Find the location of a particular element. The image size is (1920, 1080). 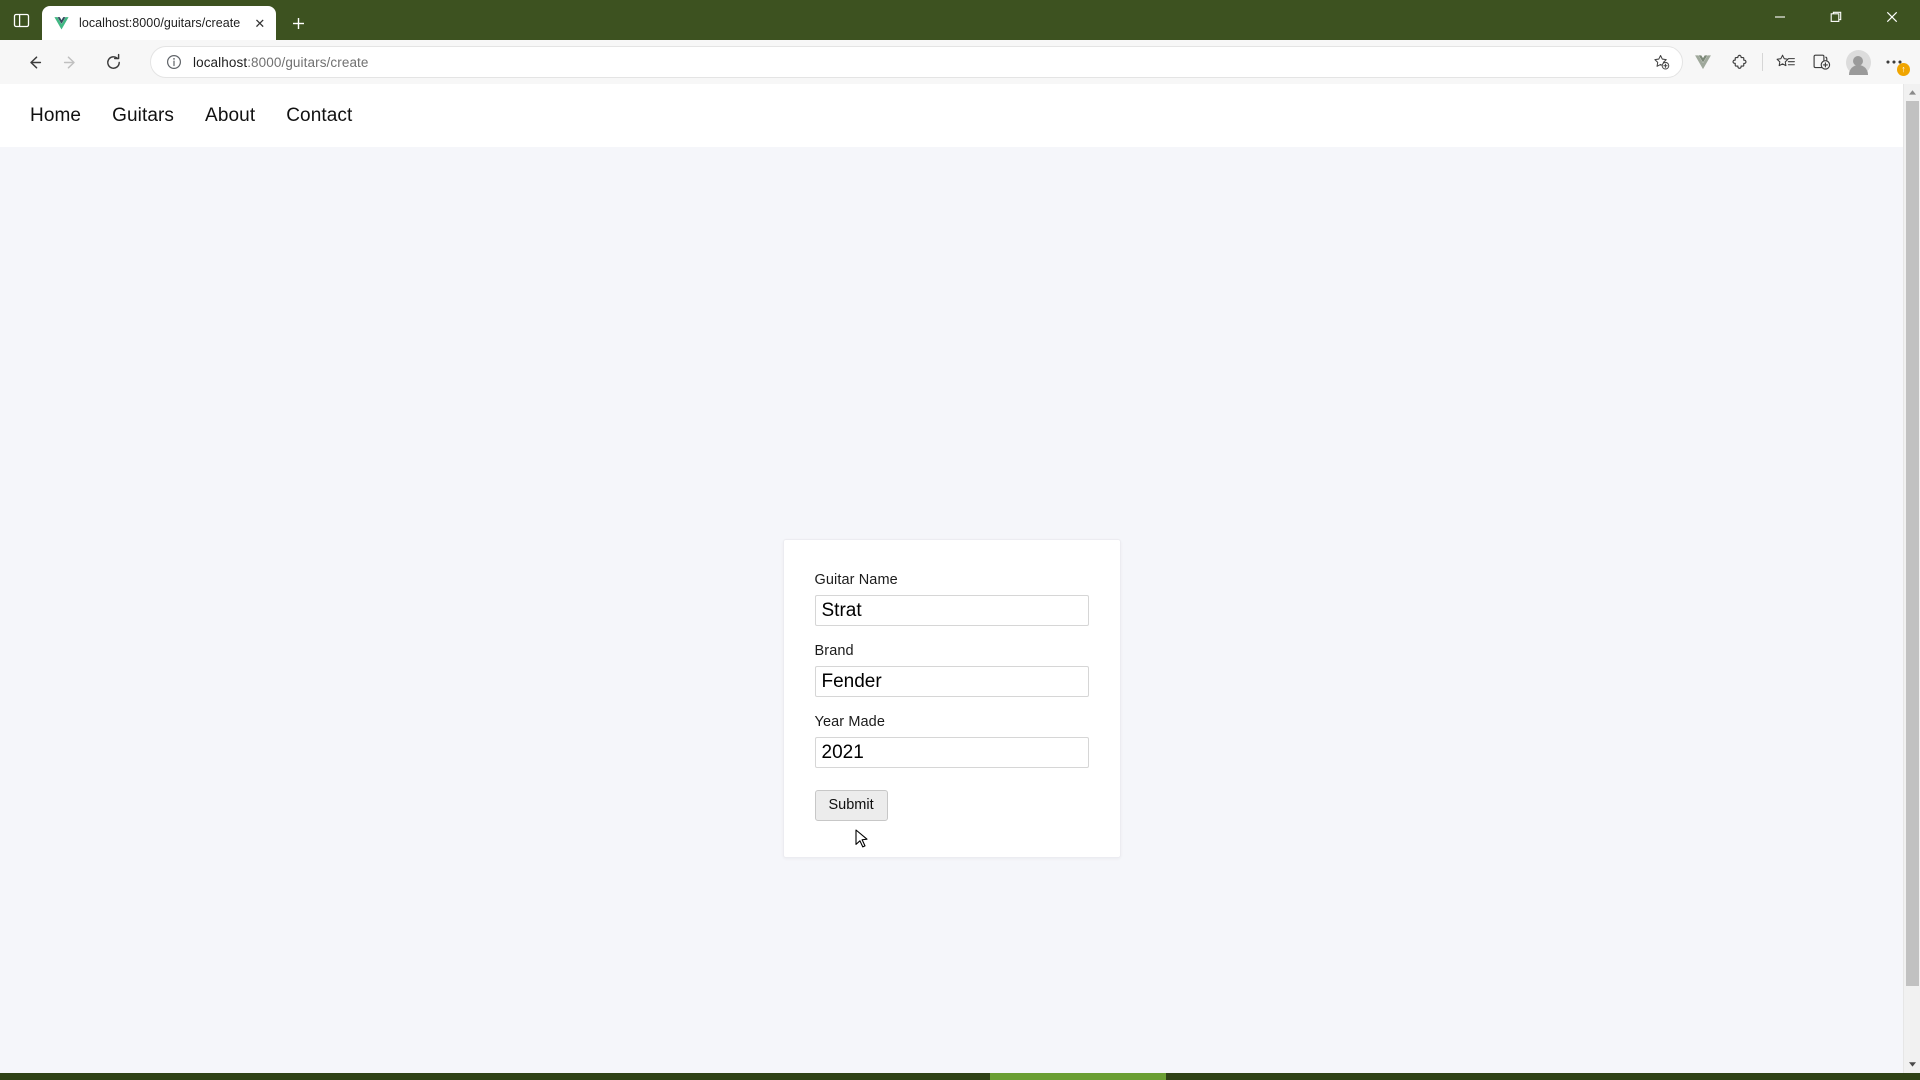

scrollbar-thumb is located at coordinates (1912, 543).